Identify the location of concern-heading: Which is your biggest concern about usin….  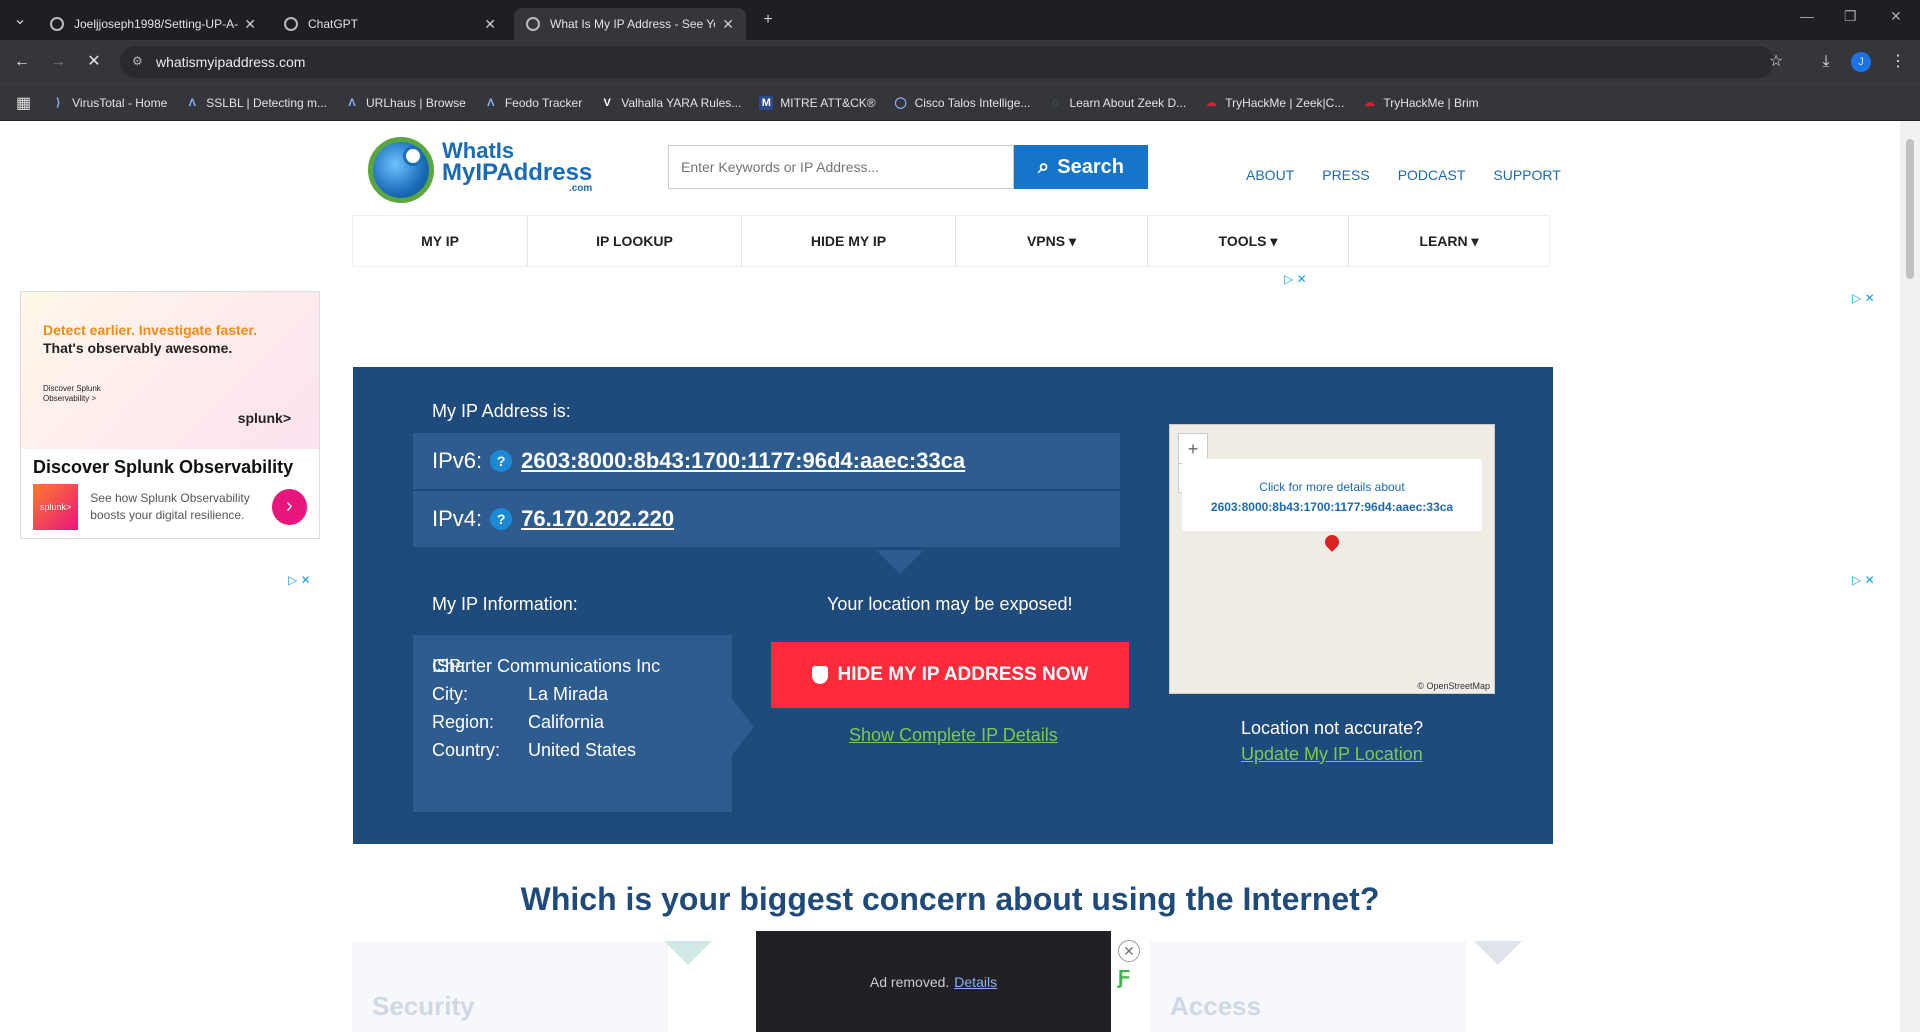
(950, 899).